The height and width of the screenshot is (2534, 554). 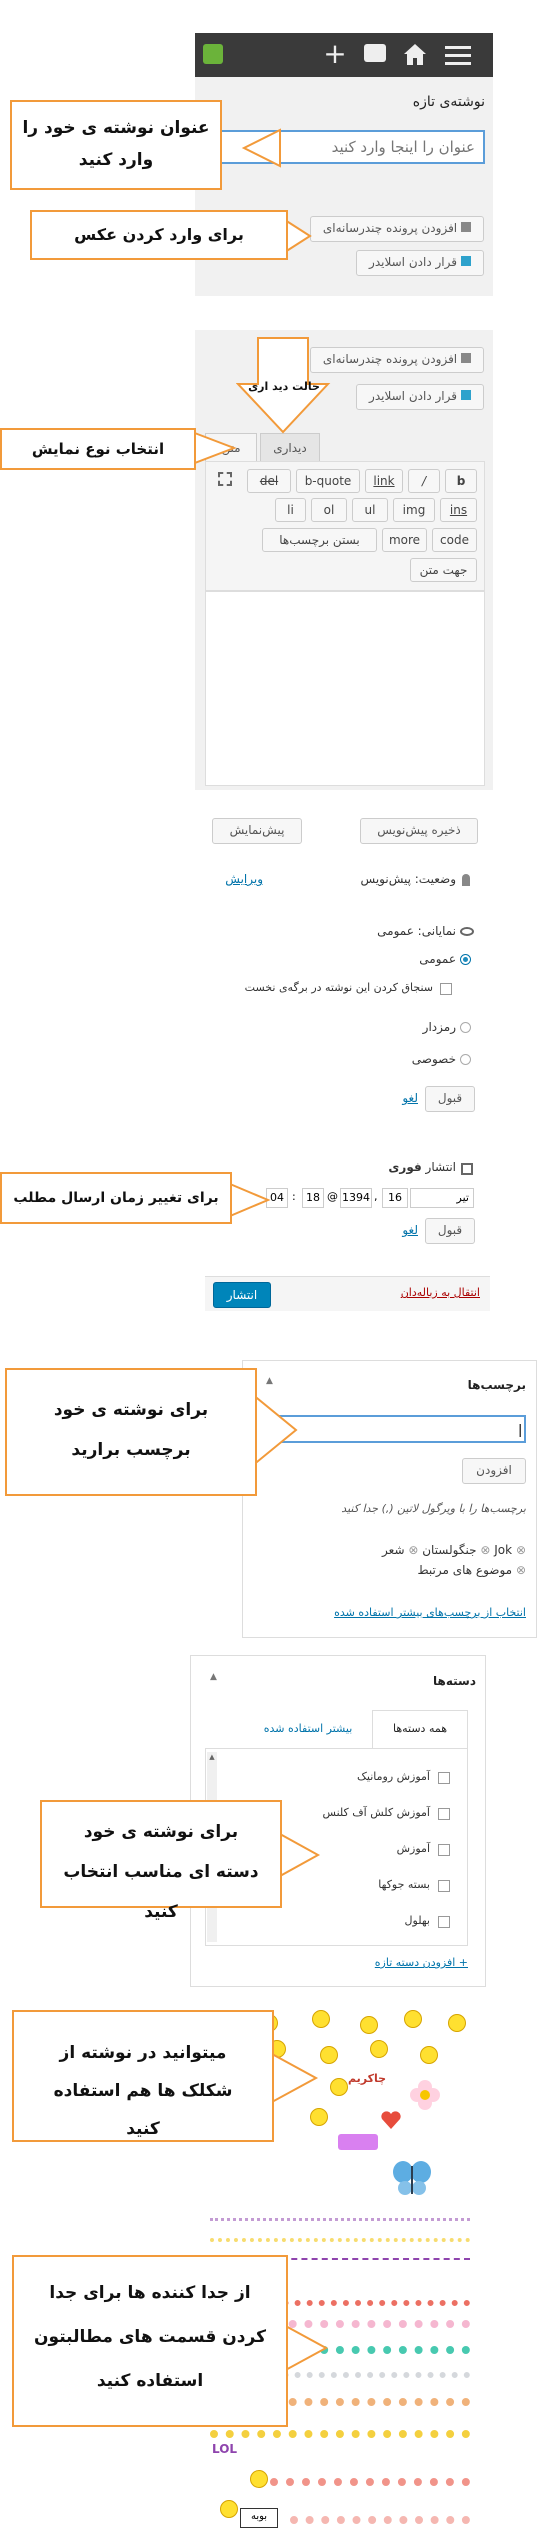 I want to click on gift-icon, so click(x=358, y=2142).